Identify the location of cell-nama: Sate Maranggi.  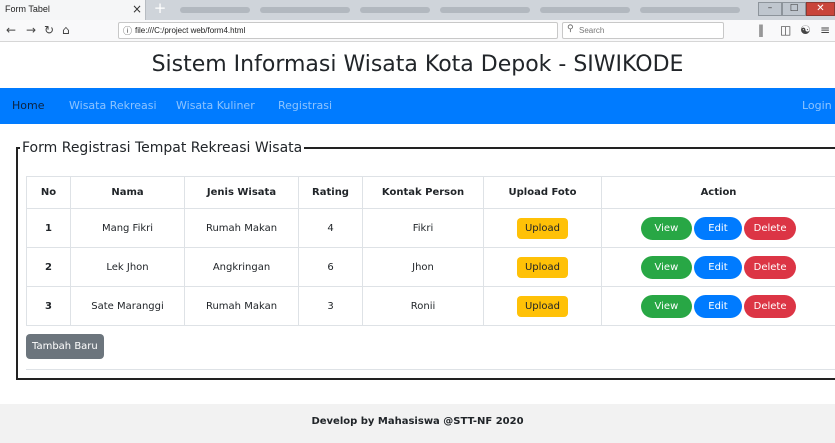
(127, 306).